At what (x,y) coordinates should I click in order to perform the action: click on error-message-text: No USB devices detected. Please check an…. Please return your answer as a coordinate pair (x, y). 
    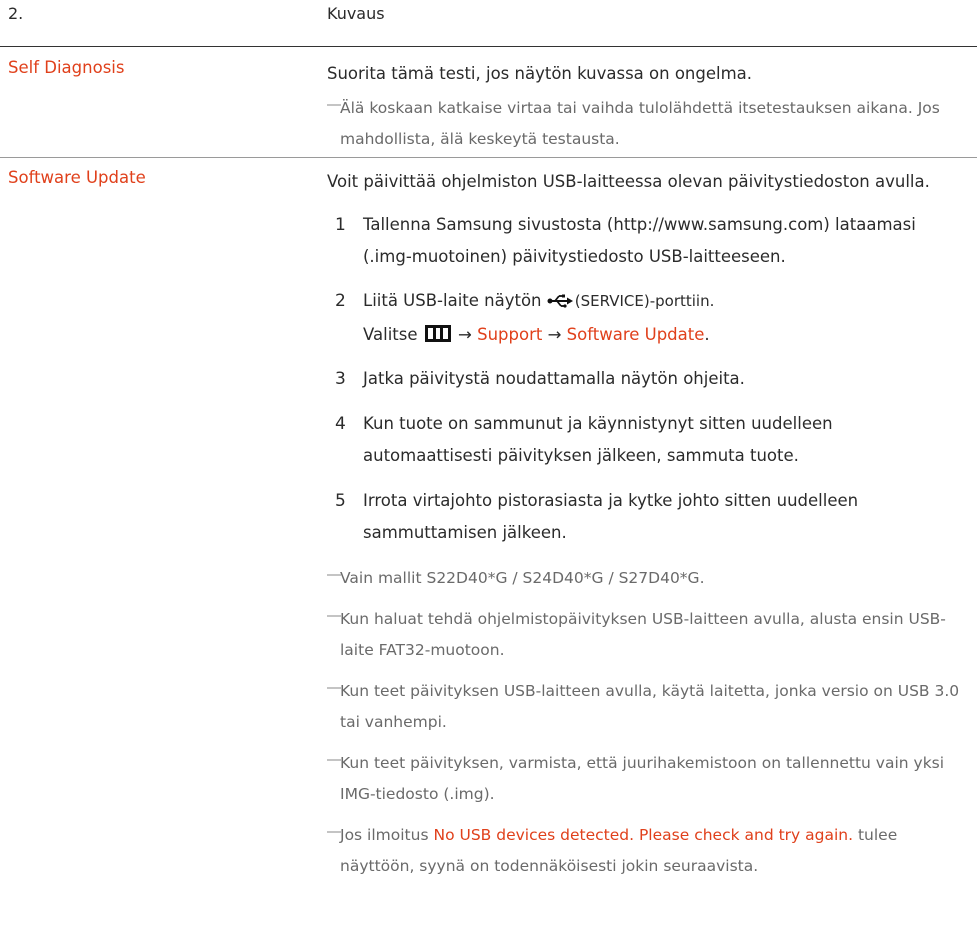
    Looking at the image, I should click on (643, 835).